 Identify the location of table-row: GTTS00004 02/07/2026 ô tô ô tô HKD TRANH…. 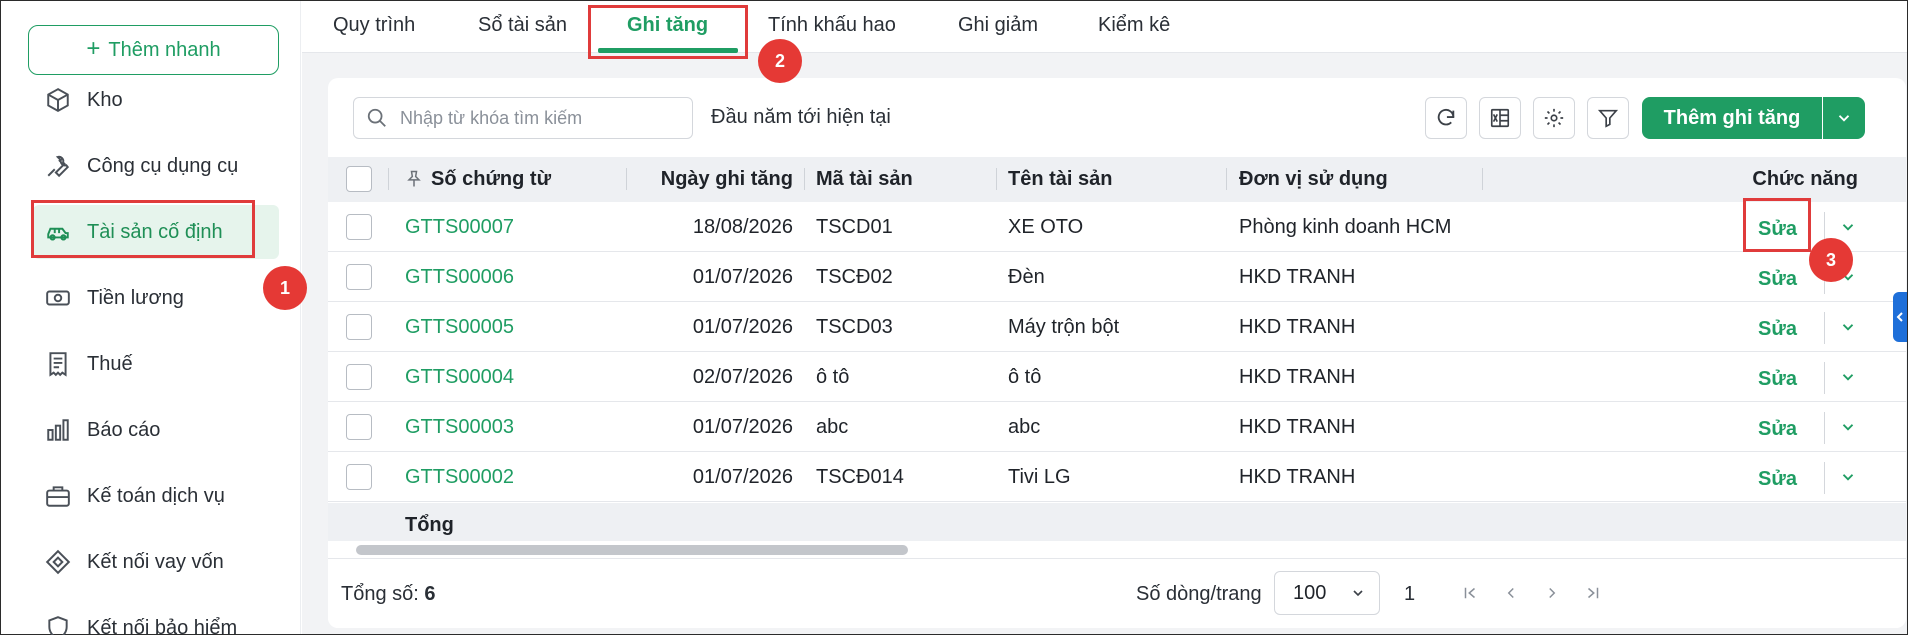
(1117, 377).